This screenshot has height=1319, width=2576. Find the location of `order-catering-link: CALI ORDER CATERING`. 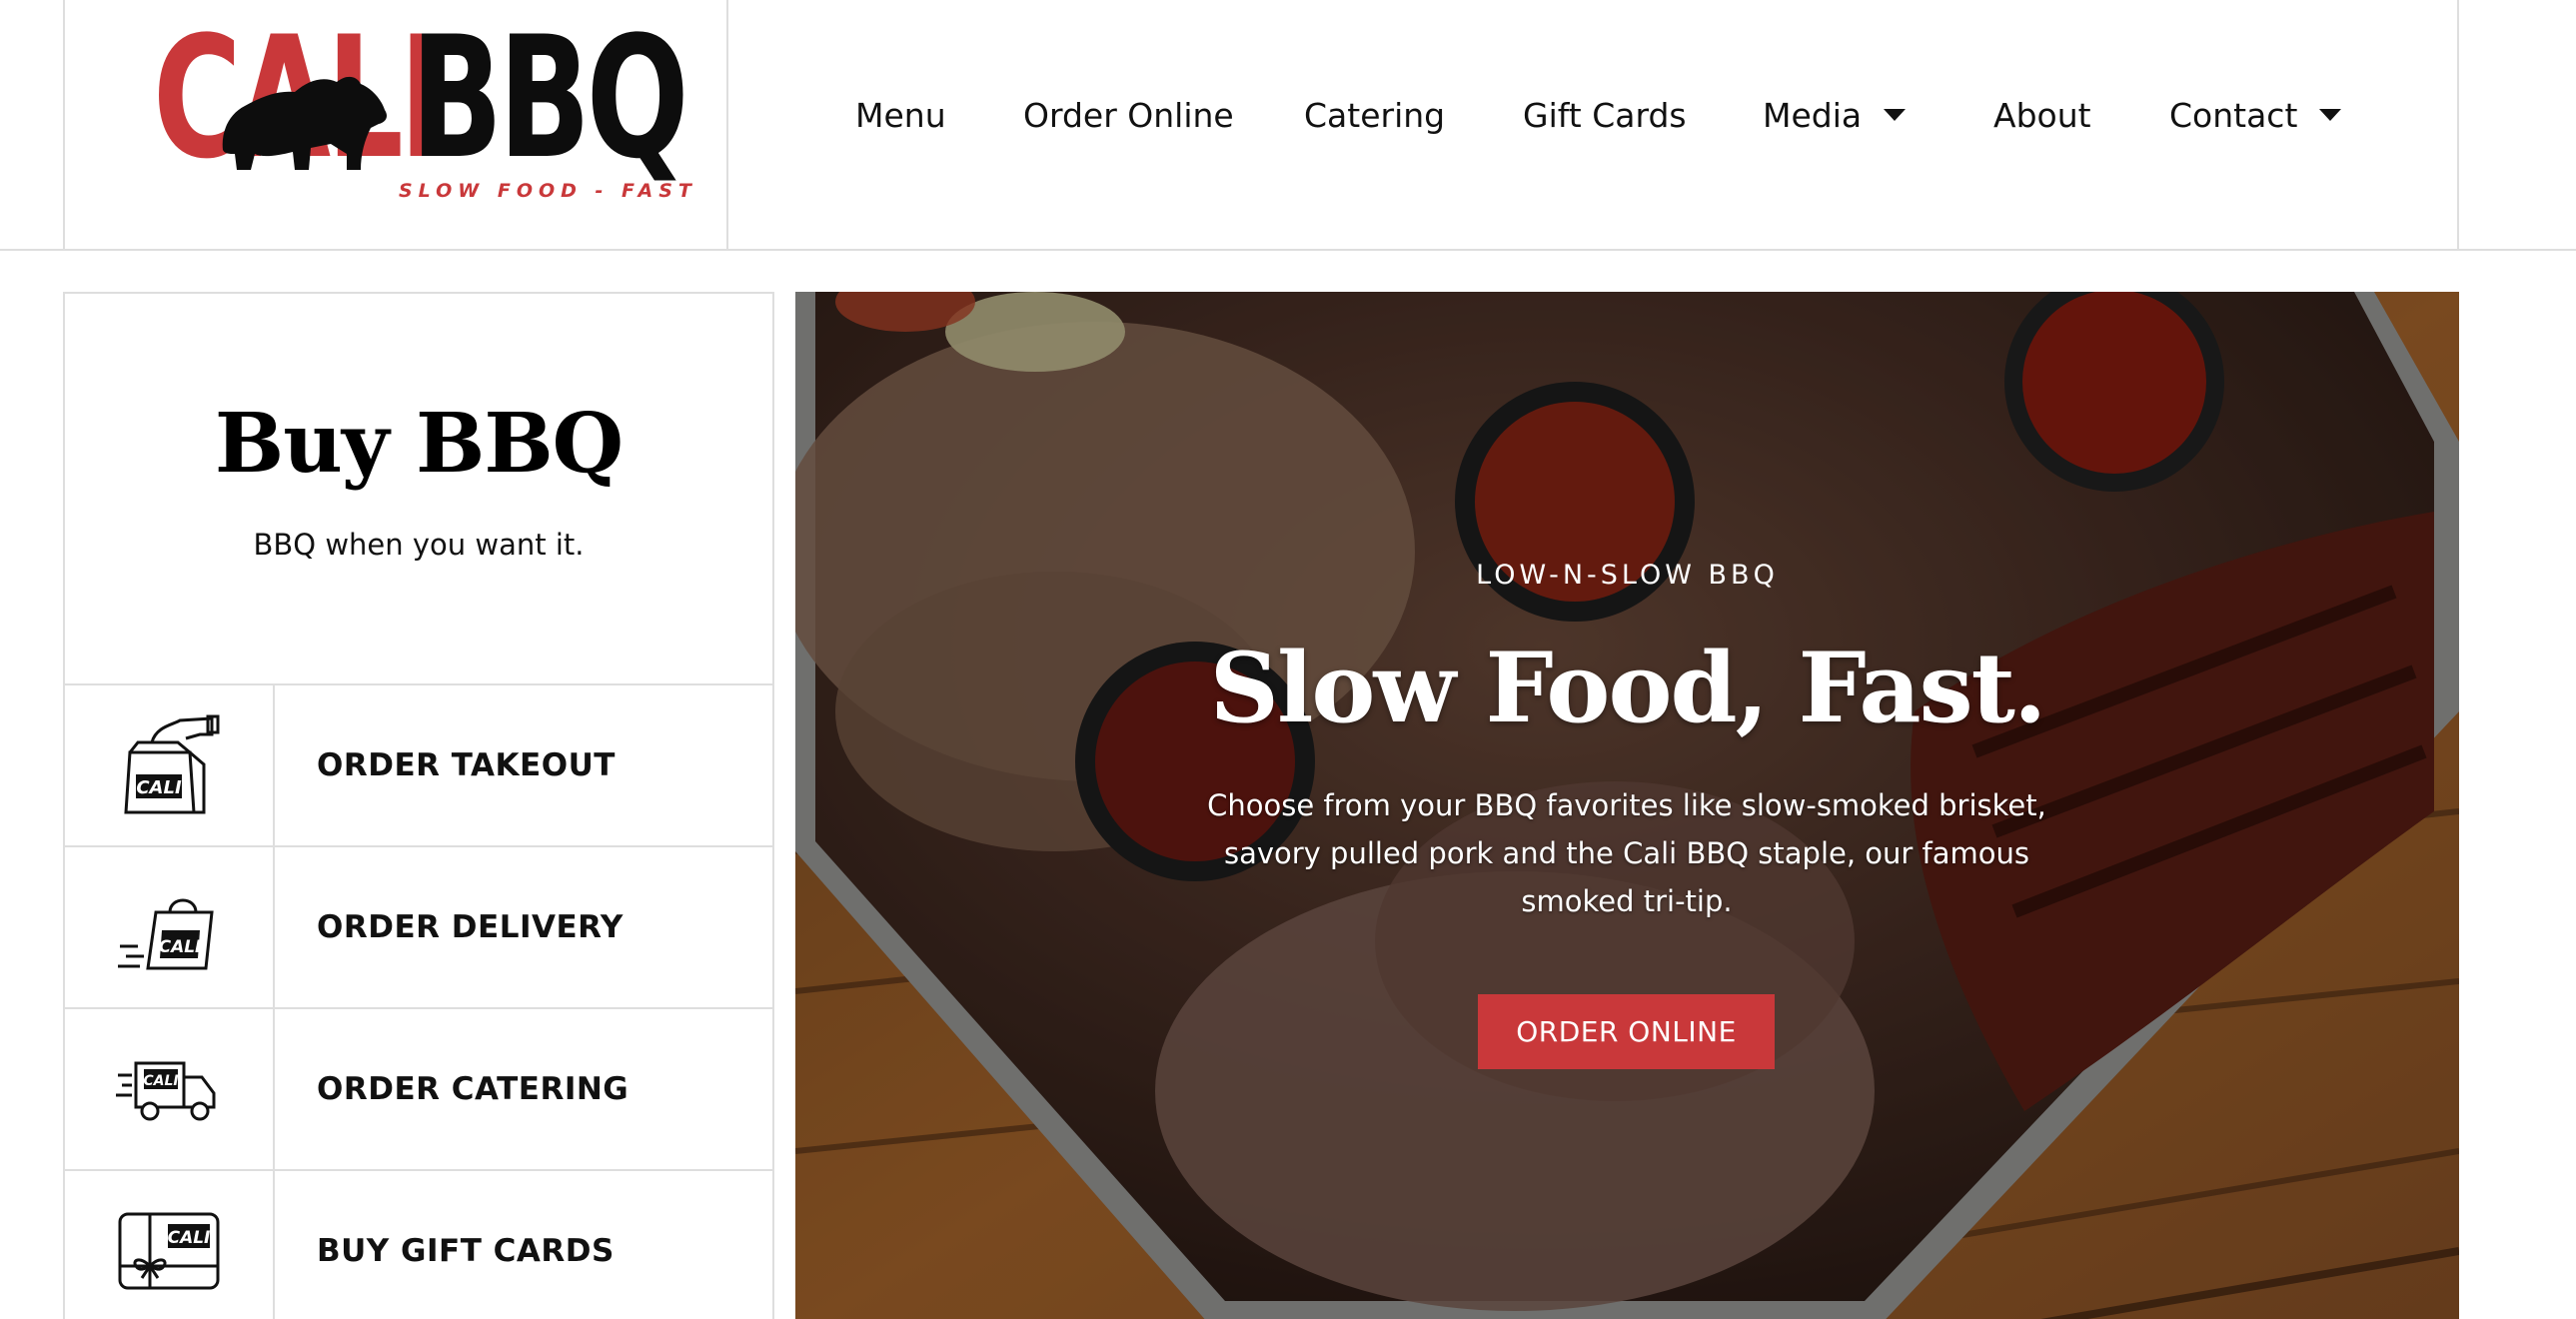

order-catering-link: CALI ORDER CATERING is located at coordinates (418, 1088).